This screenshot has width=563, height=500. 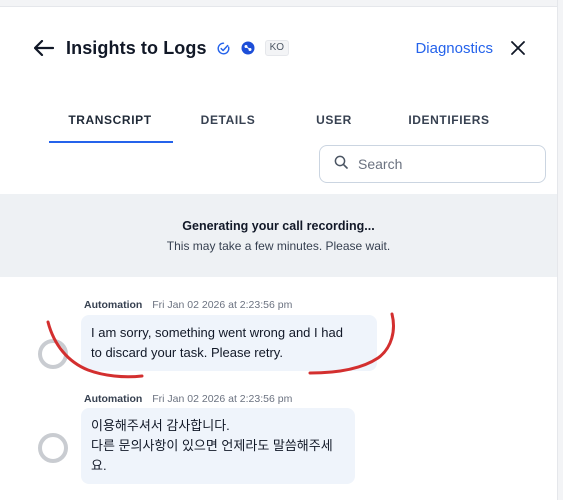 I want to click on channel-globe-icon, so click(x=248, y=48).